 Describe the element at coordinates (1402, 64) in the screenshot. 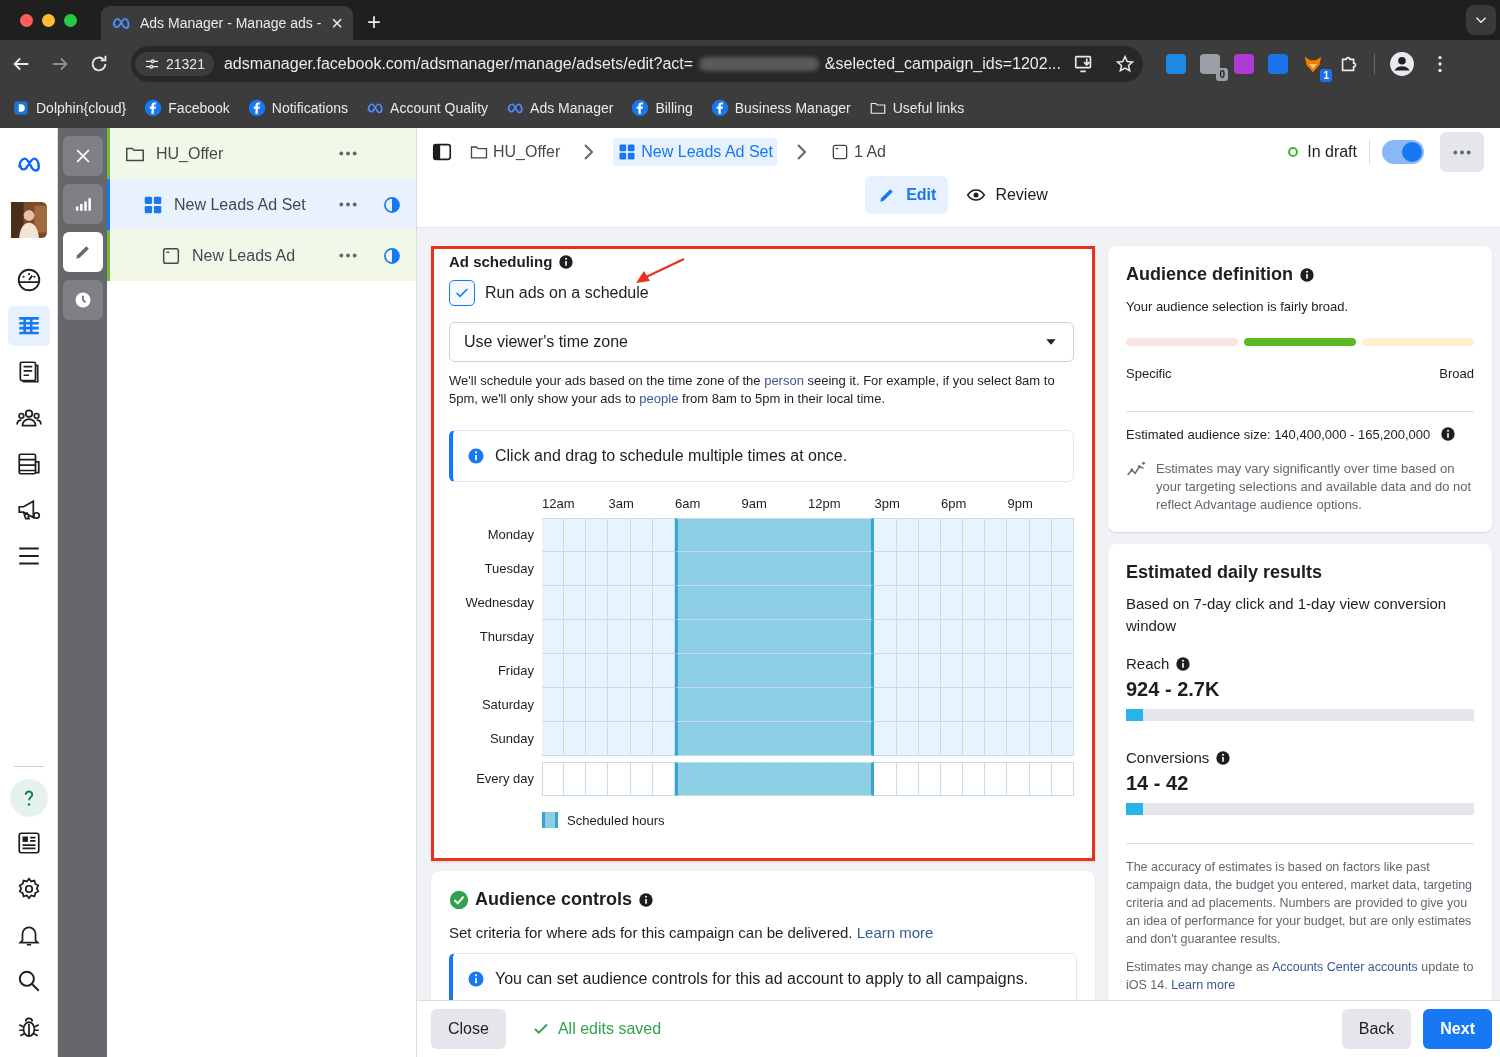

I see `profile-icon` at that location.